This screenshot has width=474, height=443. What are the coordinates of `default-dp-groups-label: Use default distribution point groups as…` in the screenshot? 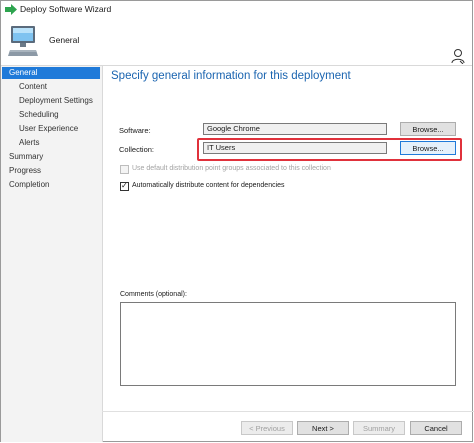 It's located at (231, 168).